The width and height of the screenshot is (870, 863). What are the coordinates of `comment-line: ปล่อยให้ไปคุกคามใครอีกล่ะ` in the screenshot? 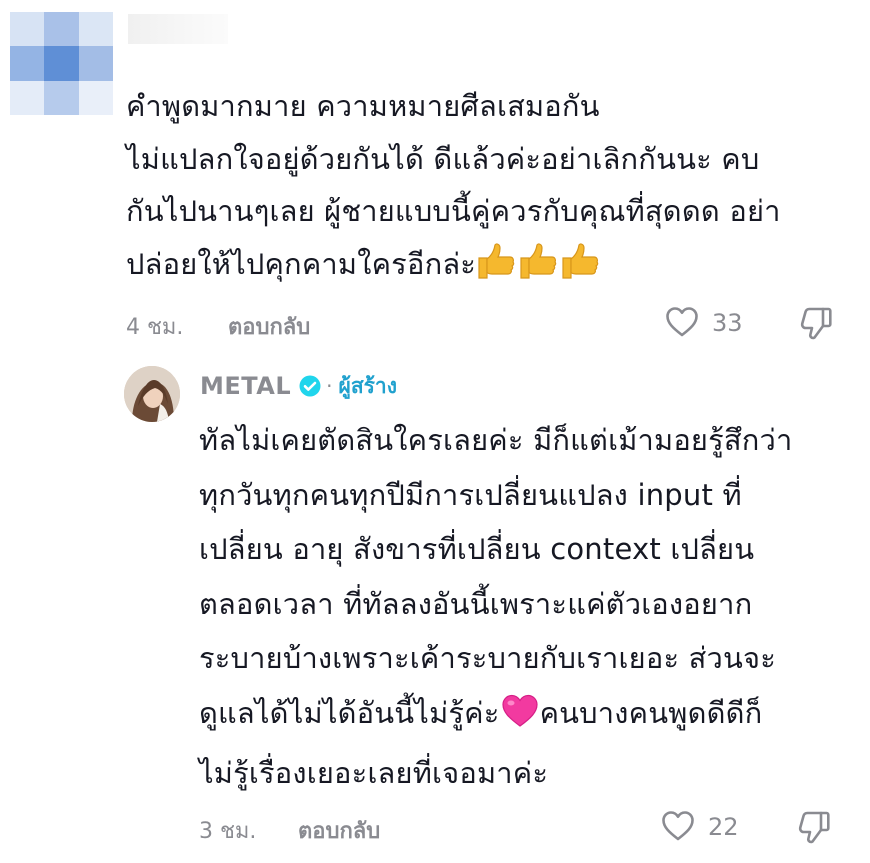 It's located at (493, 267).